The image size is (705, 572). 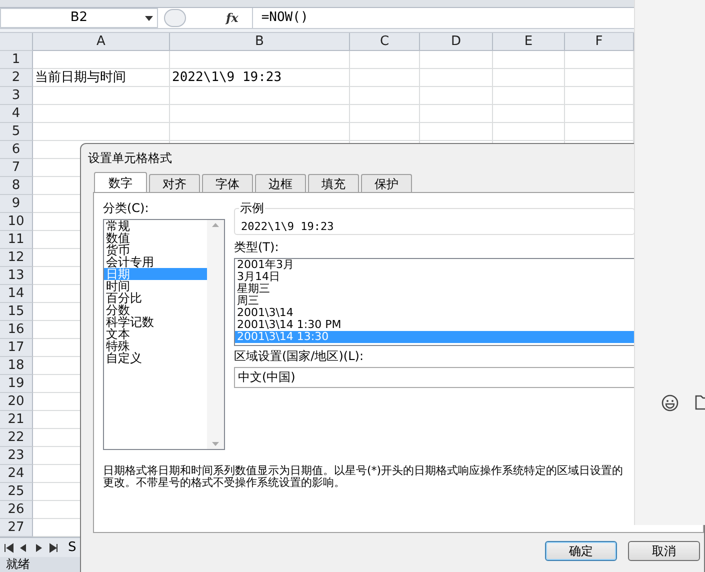 What do you see at coordinates (664, 551) in the screenshot?
I see `cancel-button: 取消` at bounding box center [664, 551].